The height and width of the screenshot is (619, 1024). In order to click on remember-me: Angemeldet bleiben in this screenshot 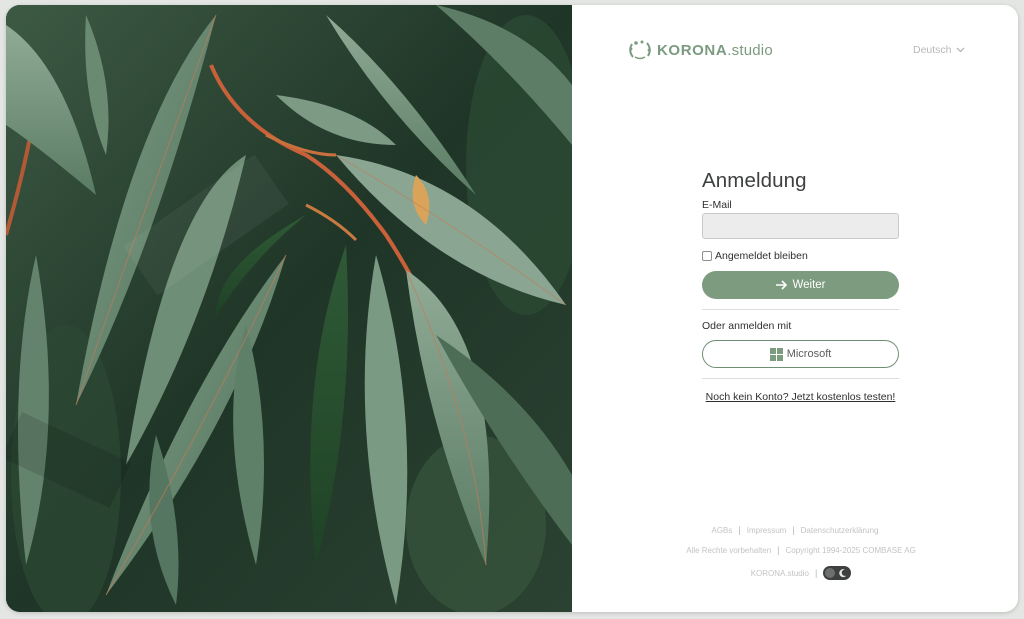, I will do `click(800, 256)`.